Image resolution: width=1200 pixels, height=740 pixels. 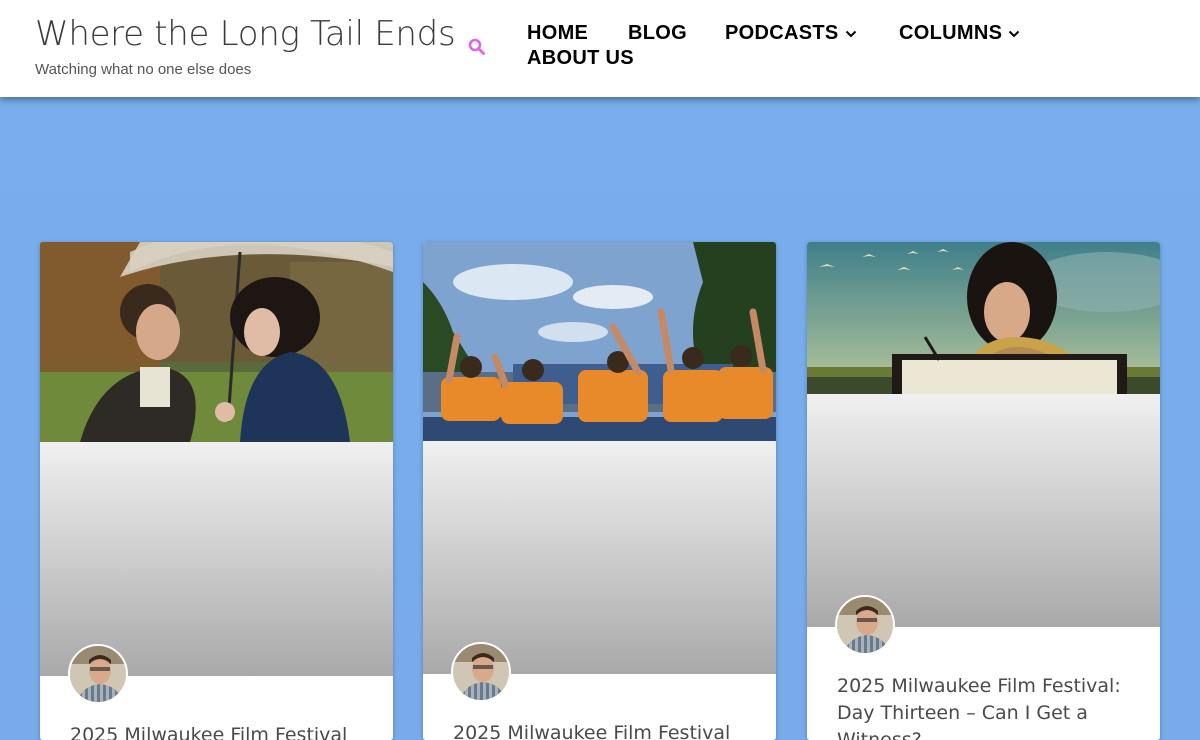 I want to click on nav-label: BLOG, so click(x=657, y=33).